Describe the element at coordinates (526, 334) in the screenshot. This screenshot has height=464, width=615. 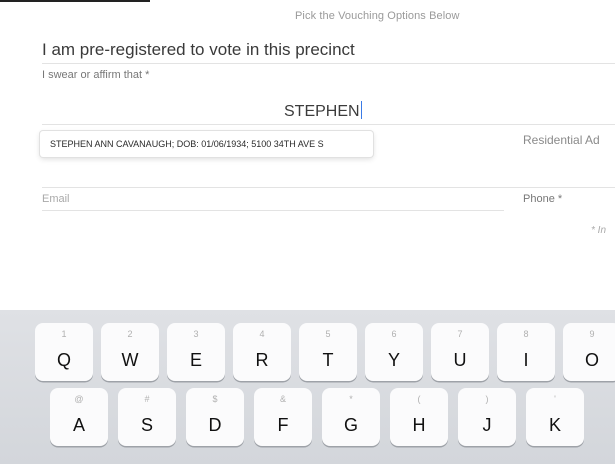
I see `key-alt-label: 8` at that location.